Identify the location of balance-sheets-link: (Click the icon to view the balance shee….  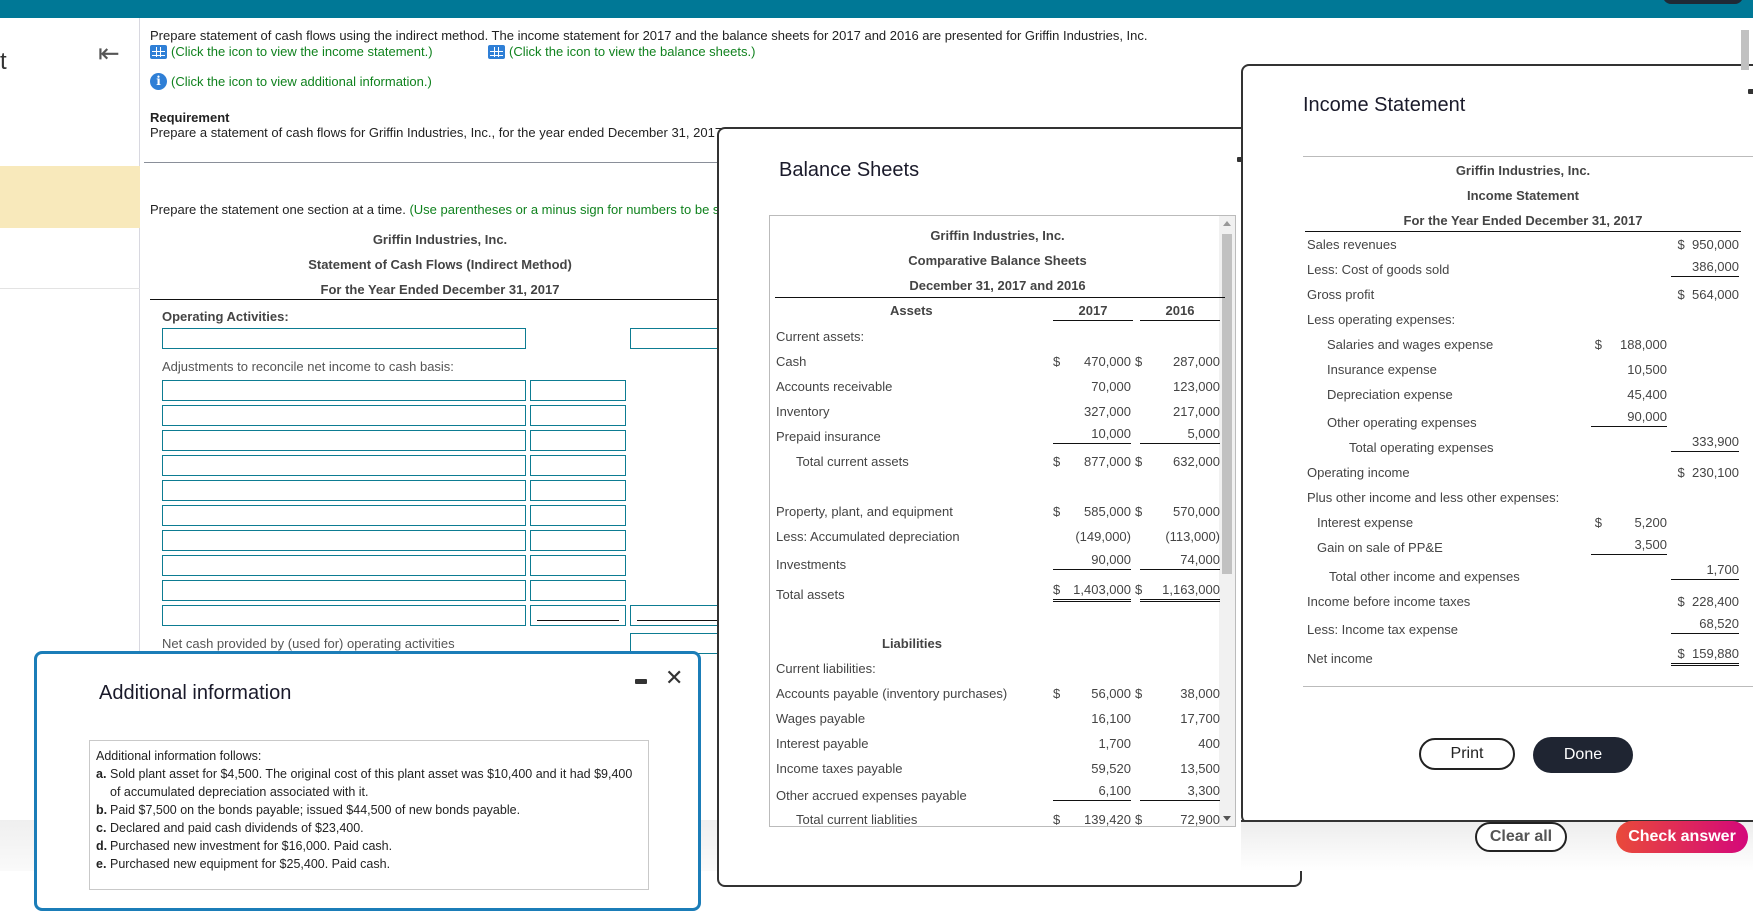
(621, 51).